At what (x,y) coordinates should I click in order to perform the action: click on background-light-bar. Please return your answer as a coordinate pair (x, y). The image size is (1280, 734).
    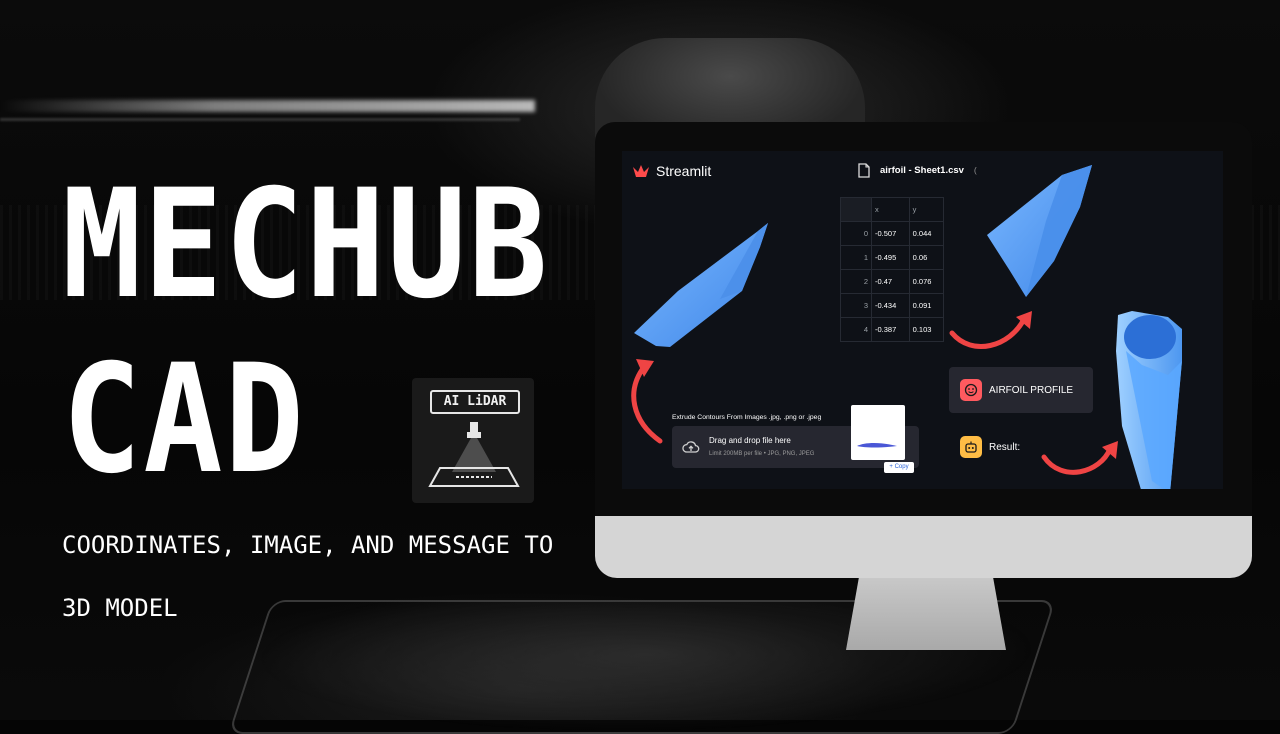
    Looking at the image, I should click on (267, 106).